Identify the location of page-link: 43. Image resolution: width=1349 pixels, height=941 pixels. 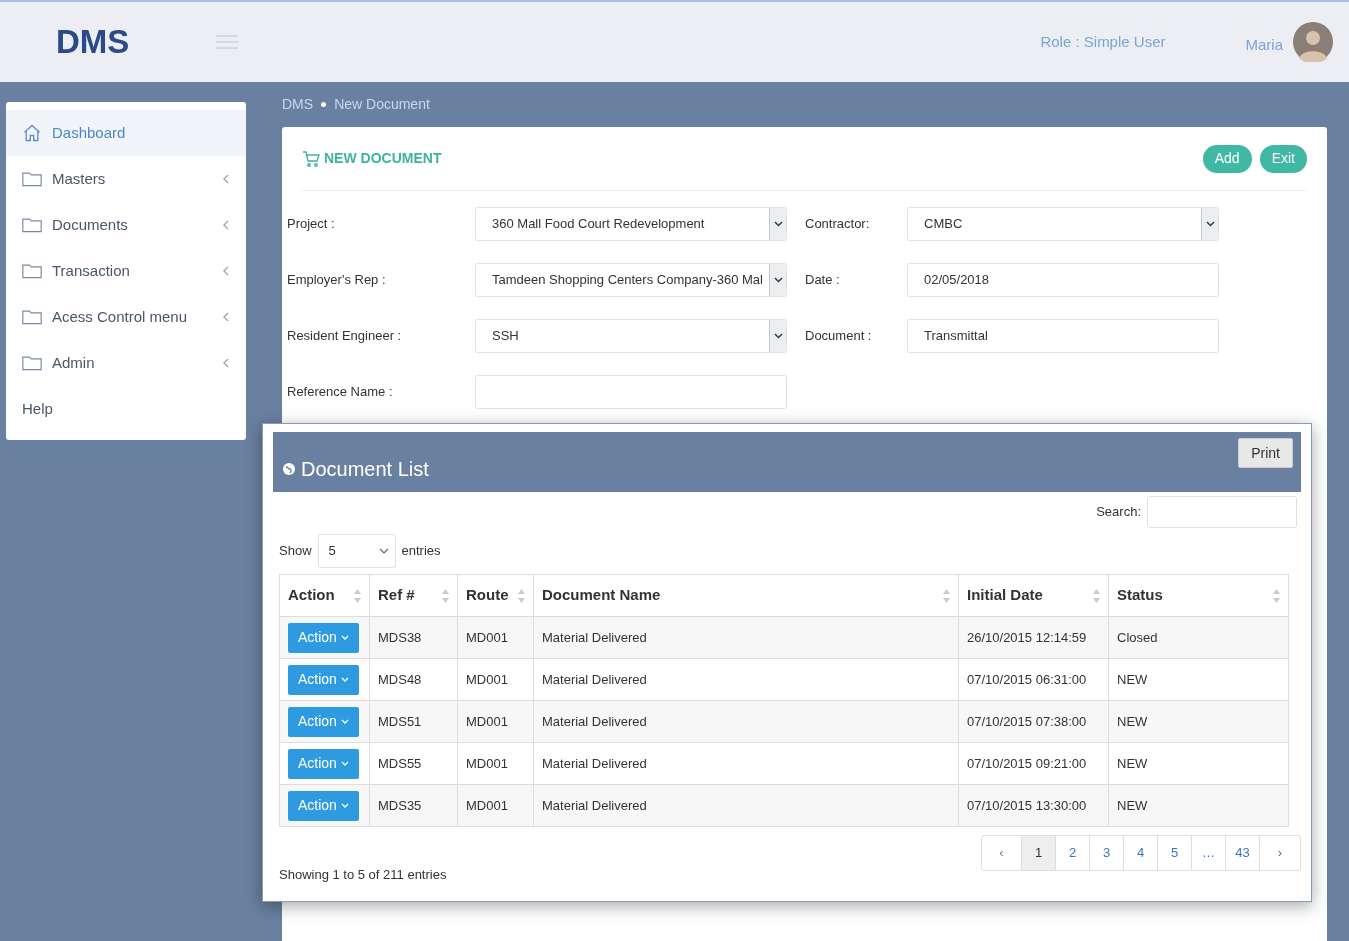
(1243, 853).